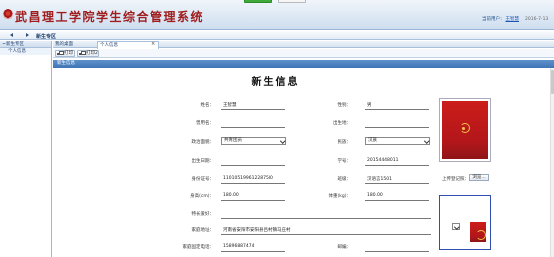 This screenshot has width=554, height=257. Describe the element at coordinates (205, 123) in the screenshot. I see `former-name-label: 曾用名：` at that location.